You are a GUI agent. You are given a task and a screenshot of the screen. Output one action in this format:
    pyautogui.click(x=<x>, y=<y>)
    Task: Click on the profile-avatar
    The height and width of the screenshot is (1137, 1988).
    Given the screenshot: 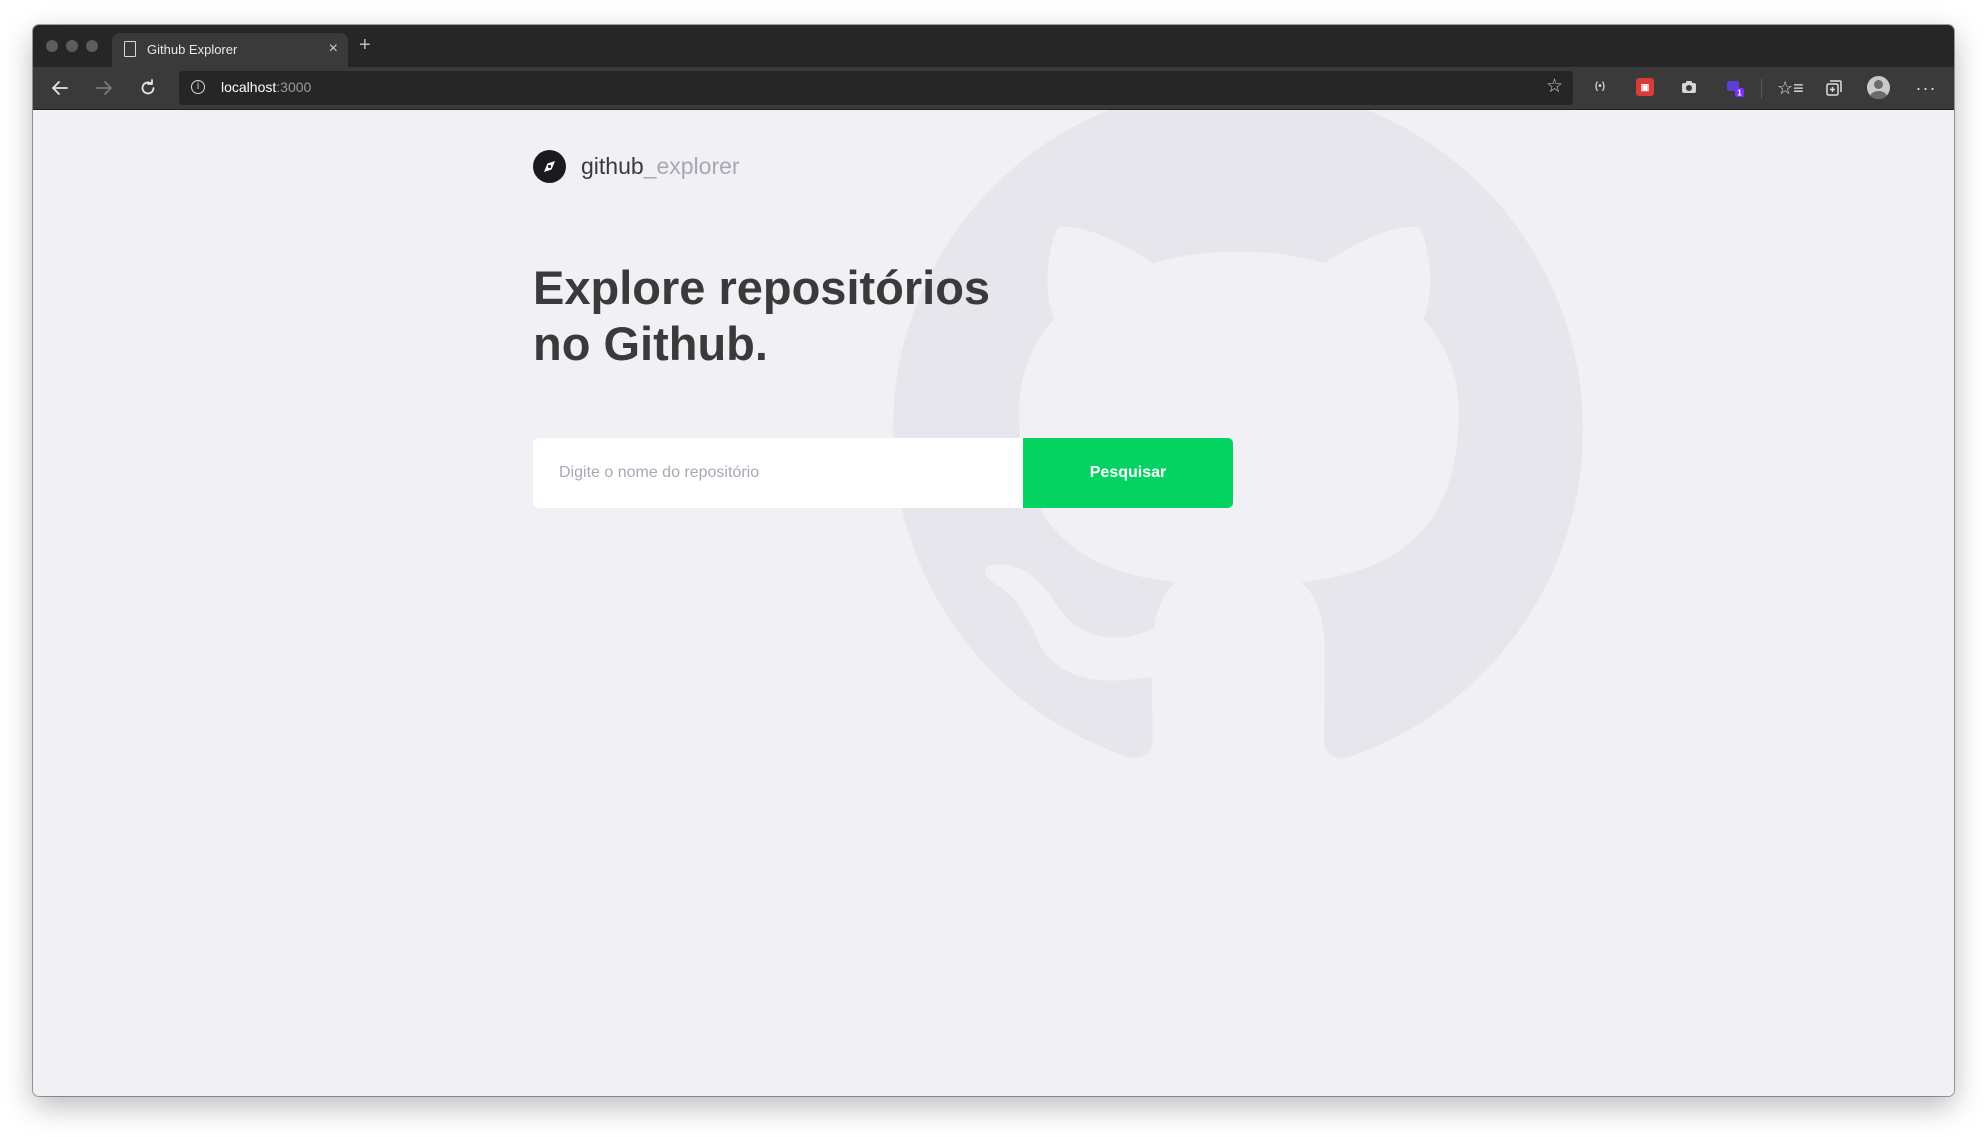 What is the action you would take?
    pyautogui.click(x=1878, y=87)
    